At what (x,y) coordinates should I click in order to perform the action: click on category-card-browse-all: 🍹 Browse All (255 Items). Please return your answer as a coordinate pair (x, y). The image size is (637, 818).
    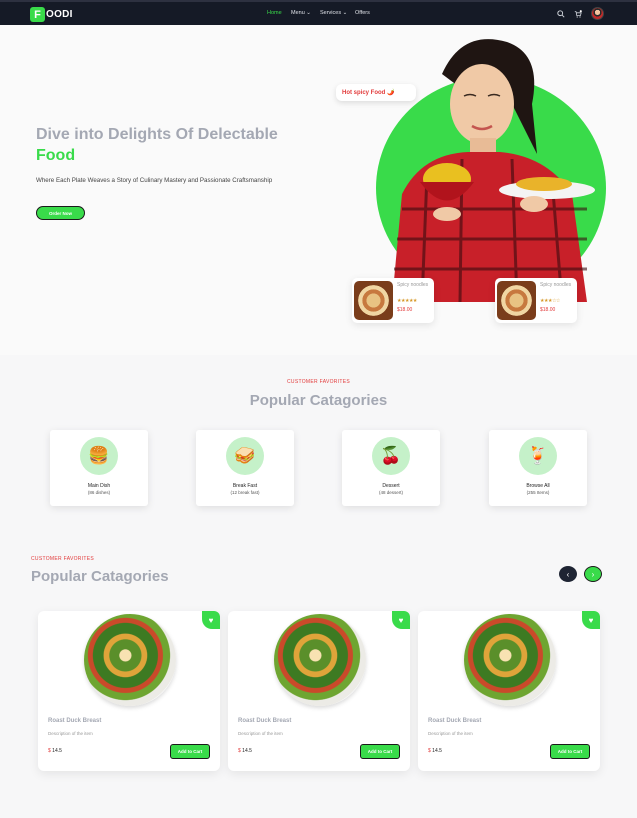
    Looking at the image, I should click on (538, 468).